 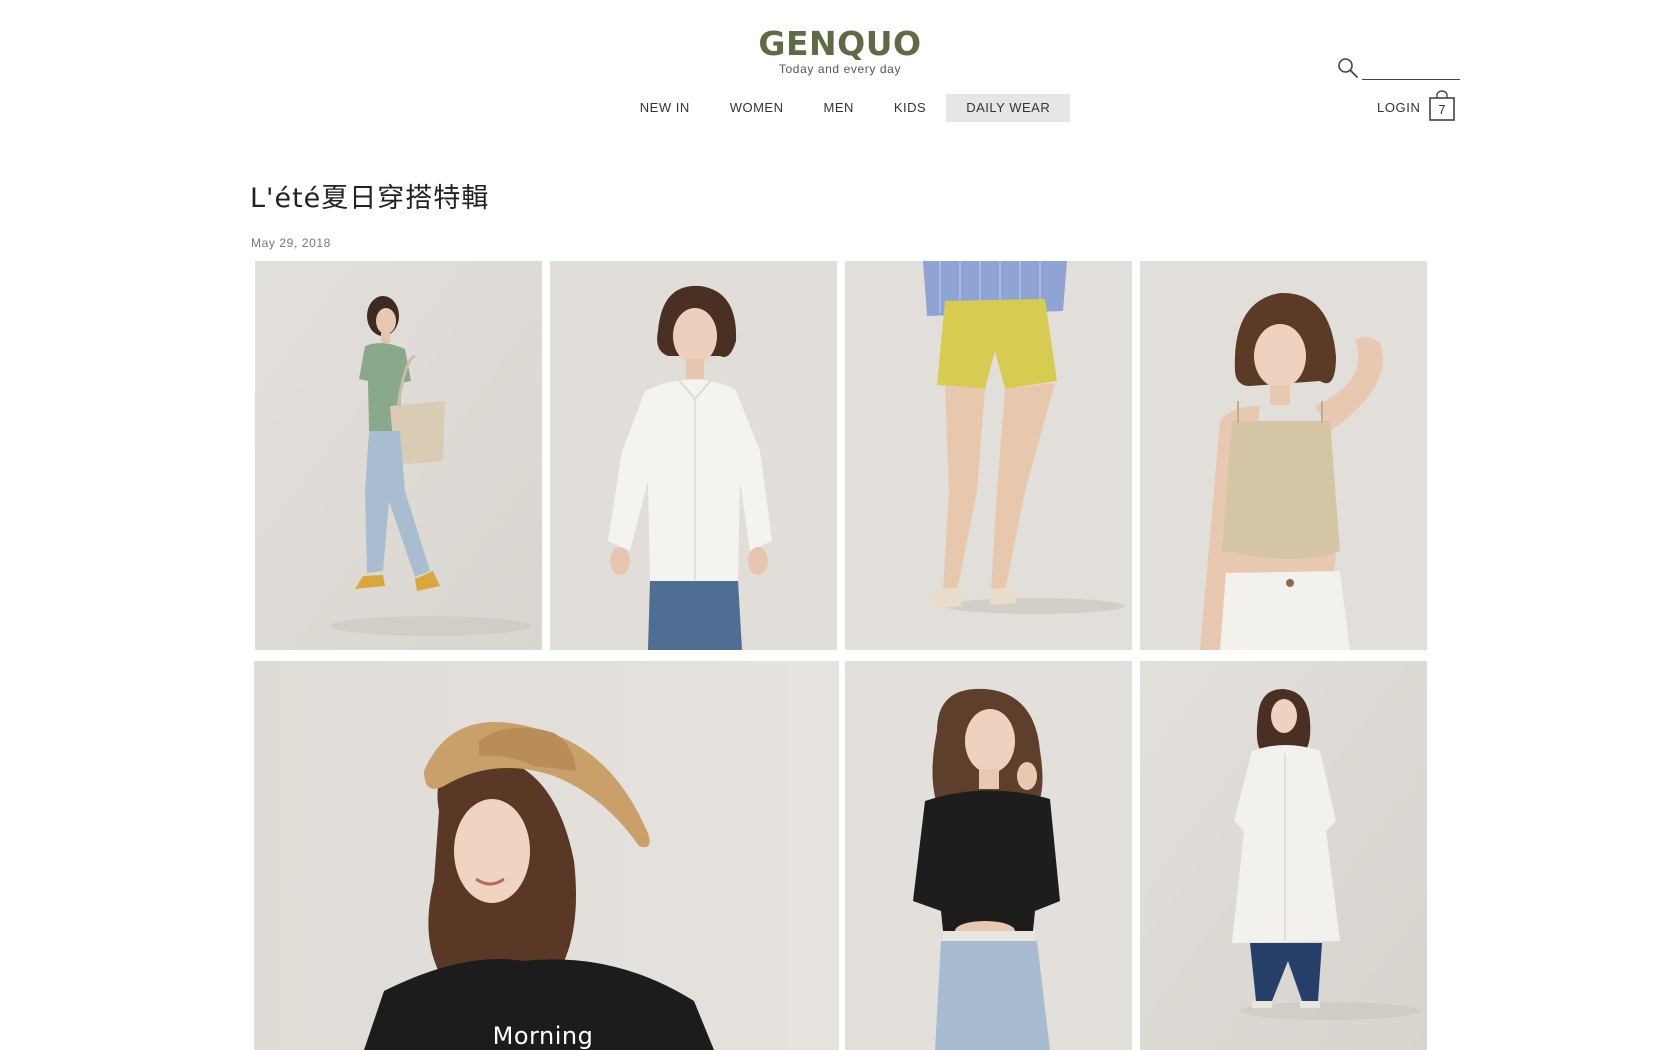 I want to click on nav-item-men: MEN, so click(x=839, y=108).